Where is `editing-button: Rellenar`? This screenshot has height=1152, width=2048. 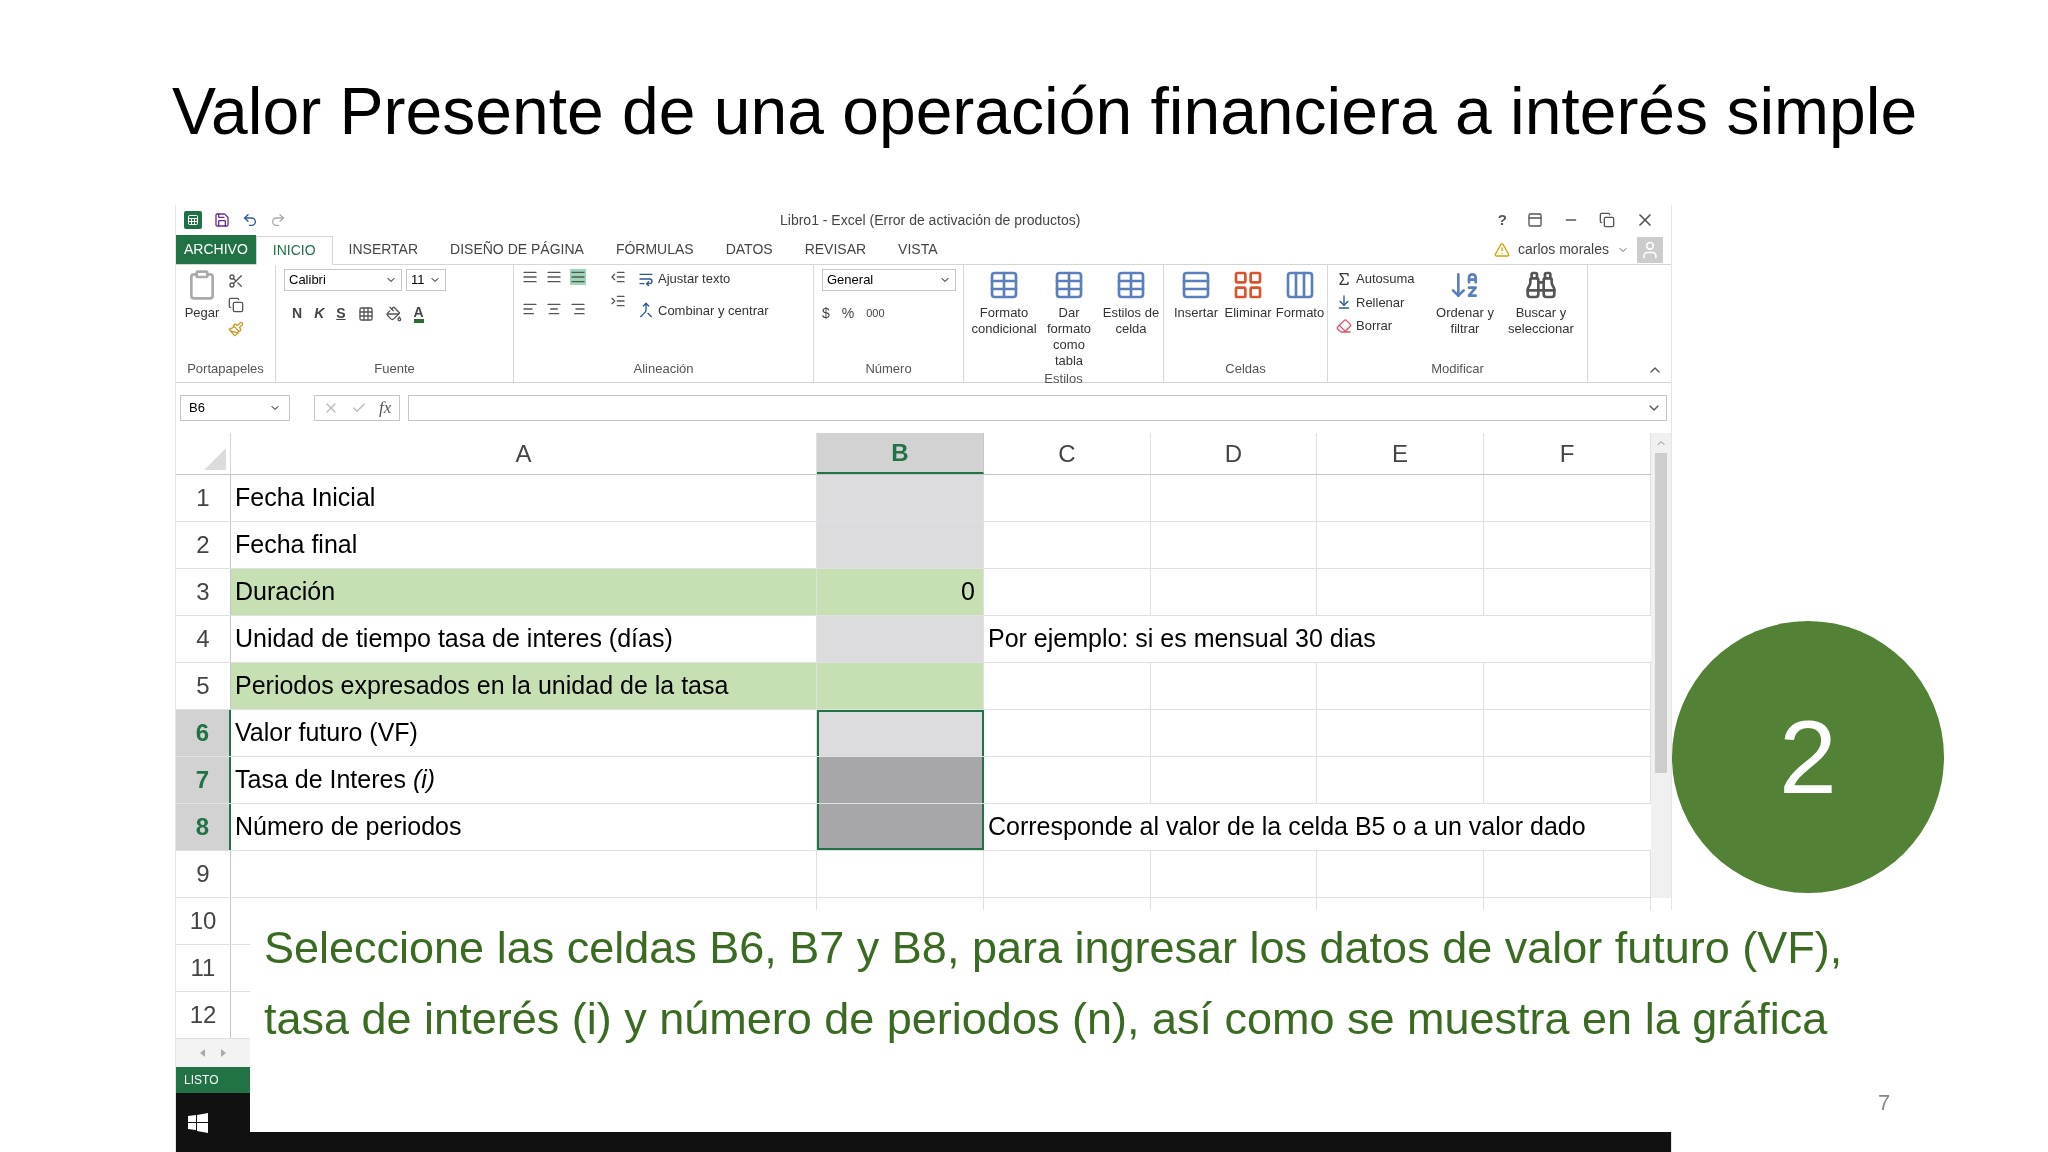 editing-button: Rellenar is located at coordinates (1382, 302).